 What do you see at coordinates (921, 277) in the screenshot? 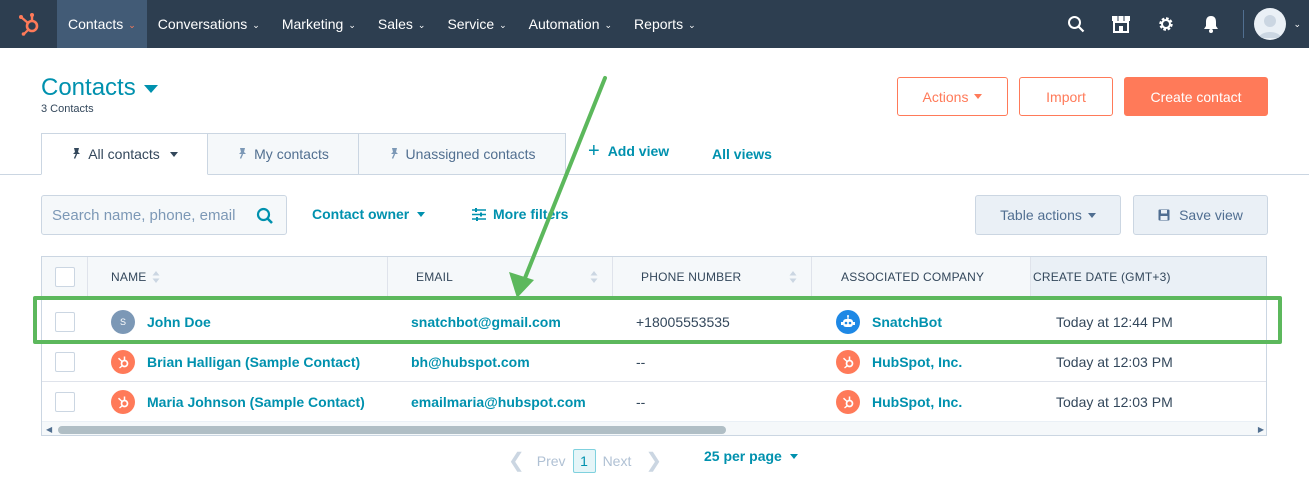
I see `column-header-company: ASSOCIATED COMPANY` at bounding box center [921, 277].